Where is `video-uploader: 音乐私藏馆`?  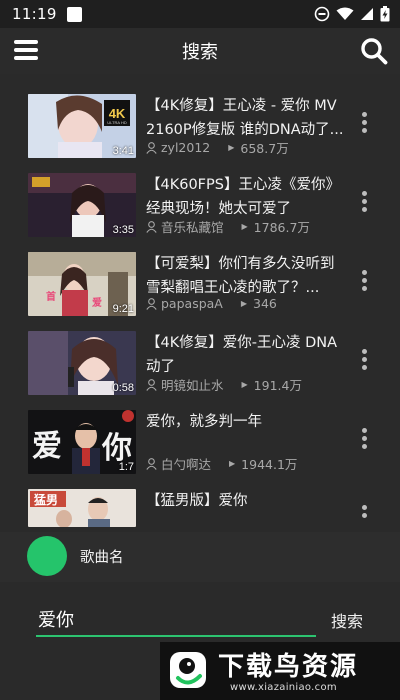 video-uploader: 音乐私藏馆 is located at coordinates (192, 227).